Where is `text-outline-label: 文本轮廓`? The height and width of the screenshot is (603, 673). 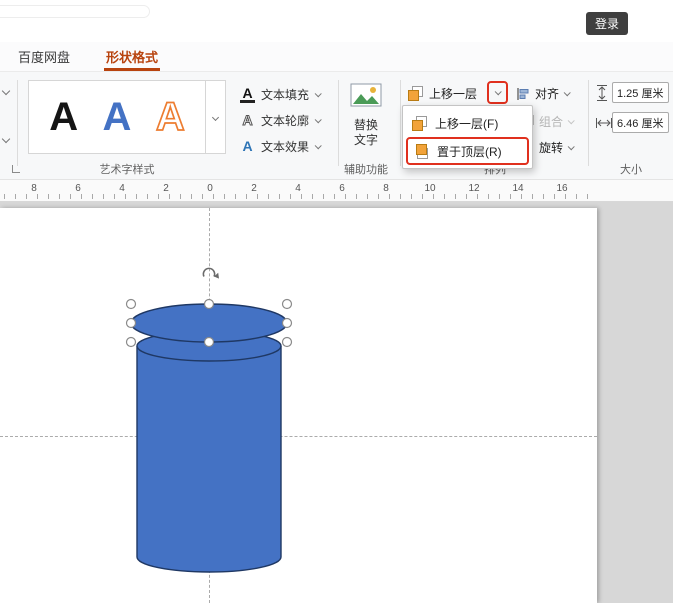
text-outline-label: 文本轮廓 is located at coordinates (285, 120).